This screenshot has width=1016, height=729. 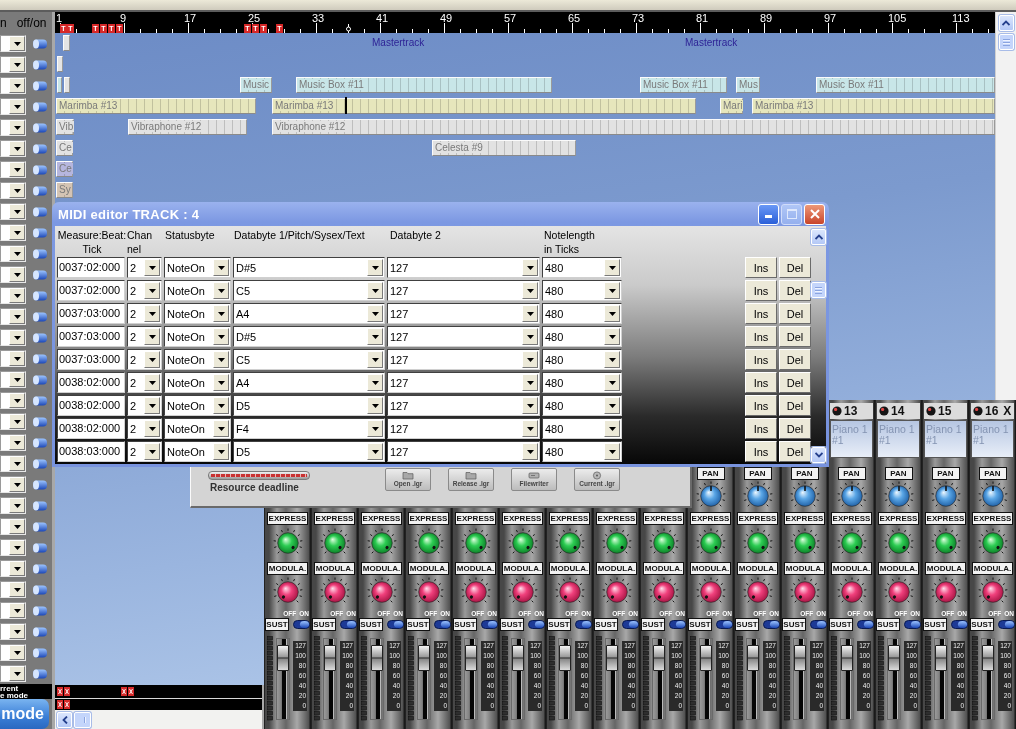 What do you see at coordinates (768, 214) in the screenshot?
I see `minimize-button` at bounding box center [768, 214].